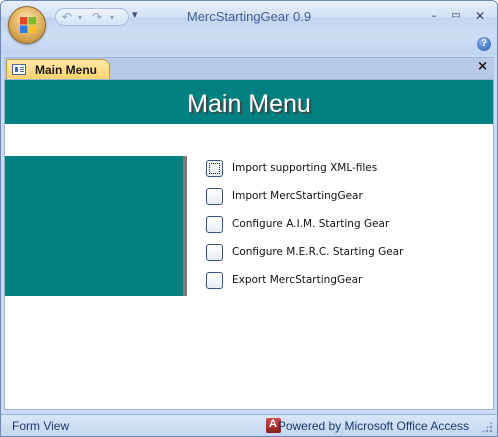 This screenshot has width=498, height=437. Describe the element at coordinates (456, 16) in the screenshot. I see `restore-icon: ▭` at that location.